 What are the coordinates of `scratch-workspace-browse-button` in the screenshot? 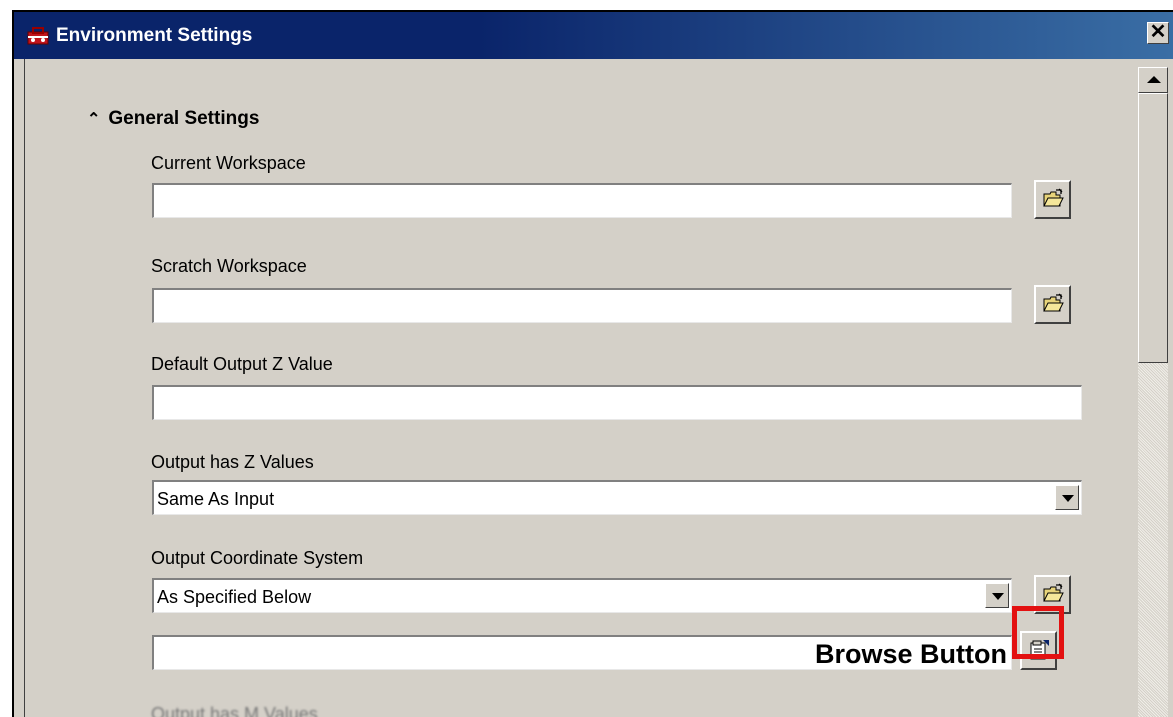 It's located at (1052, 304).